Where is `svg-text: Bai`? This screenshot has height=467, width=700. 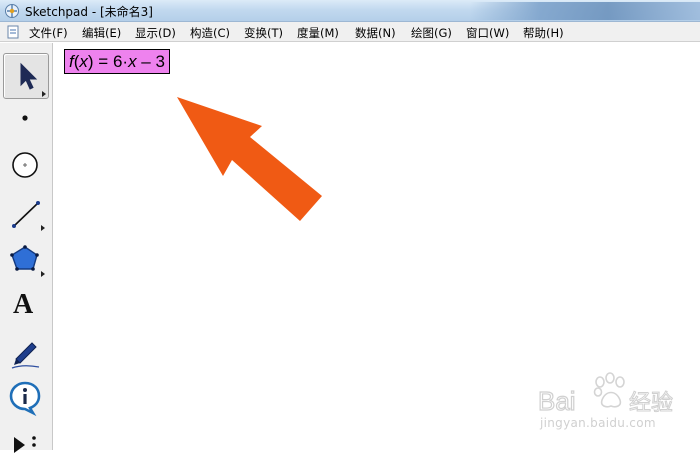
svg-text: Bai is located at coordinates (557, 401).